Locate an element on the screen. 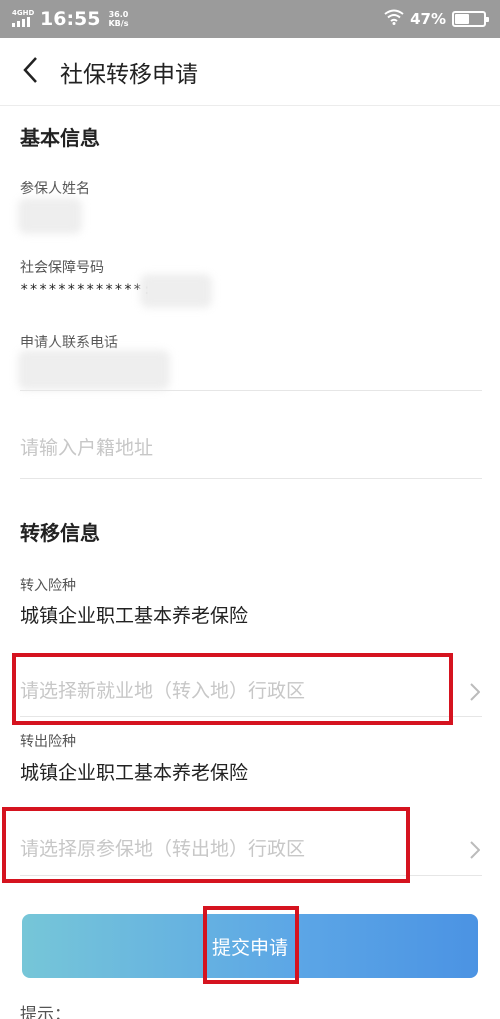  status-bar: 4GHD 16:55 36.0 KB/s 47% is located at coordinates (250, 19).